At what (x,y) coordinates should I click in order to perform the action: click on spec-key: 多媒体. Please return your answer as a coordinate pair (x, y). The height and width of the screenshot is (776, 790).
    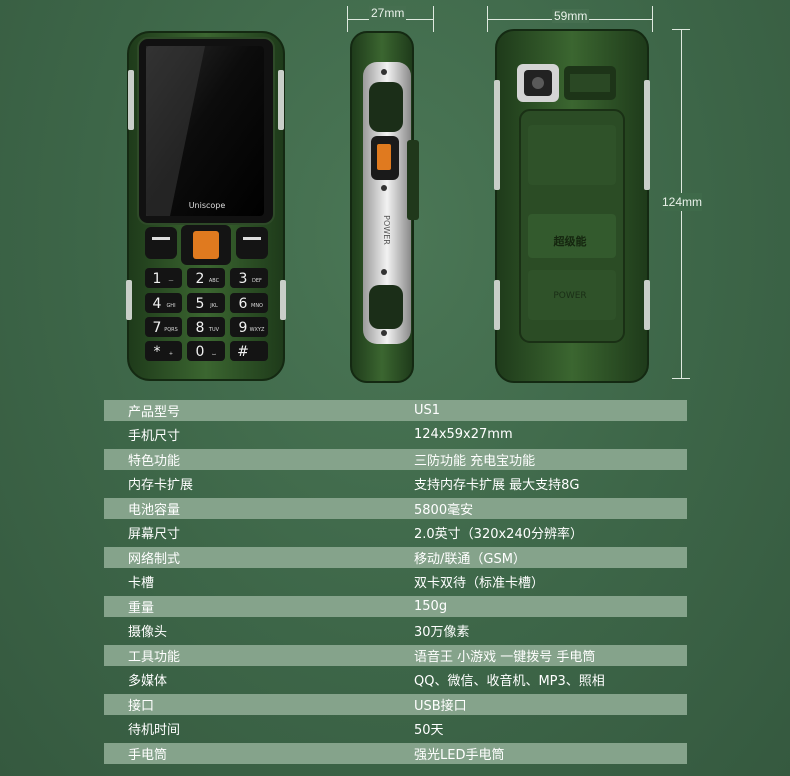
    Looking at the image, I should click on (148, 682).